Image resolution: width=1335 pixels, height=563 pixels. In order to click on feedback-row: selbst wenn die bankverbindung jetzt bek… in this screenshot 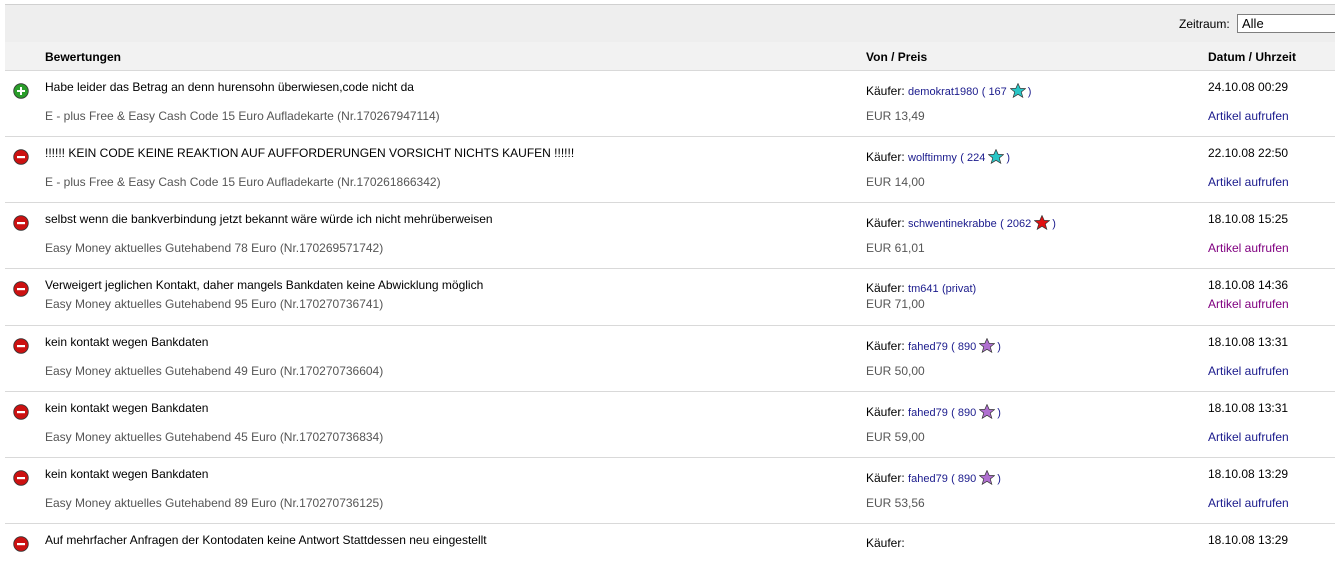, I will do `click(670, 235)`.